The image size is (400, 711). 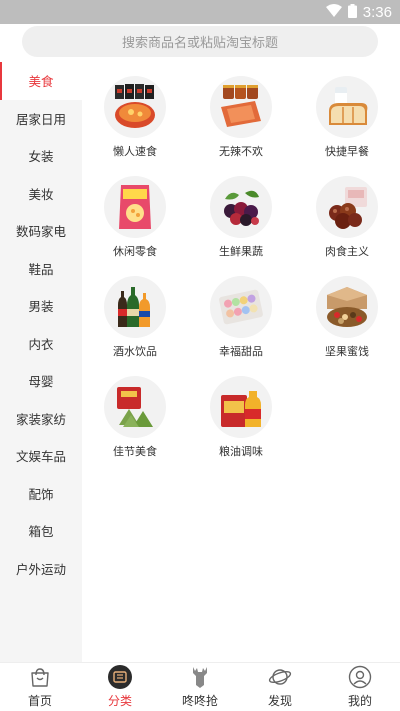 I want to click on search-input: 搜索商品名或粘贴淘宝标题, so click(x=200, y=41).